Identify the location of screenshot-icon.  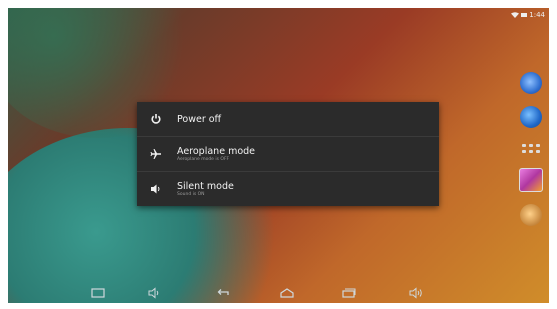
(98, 293).